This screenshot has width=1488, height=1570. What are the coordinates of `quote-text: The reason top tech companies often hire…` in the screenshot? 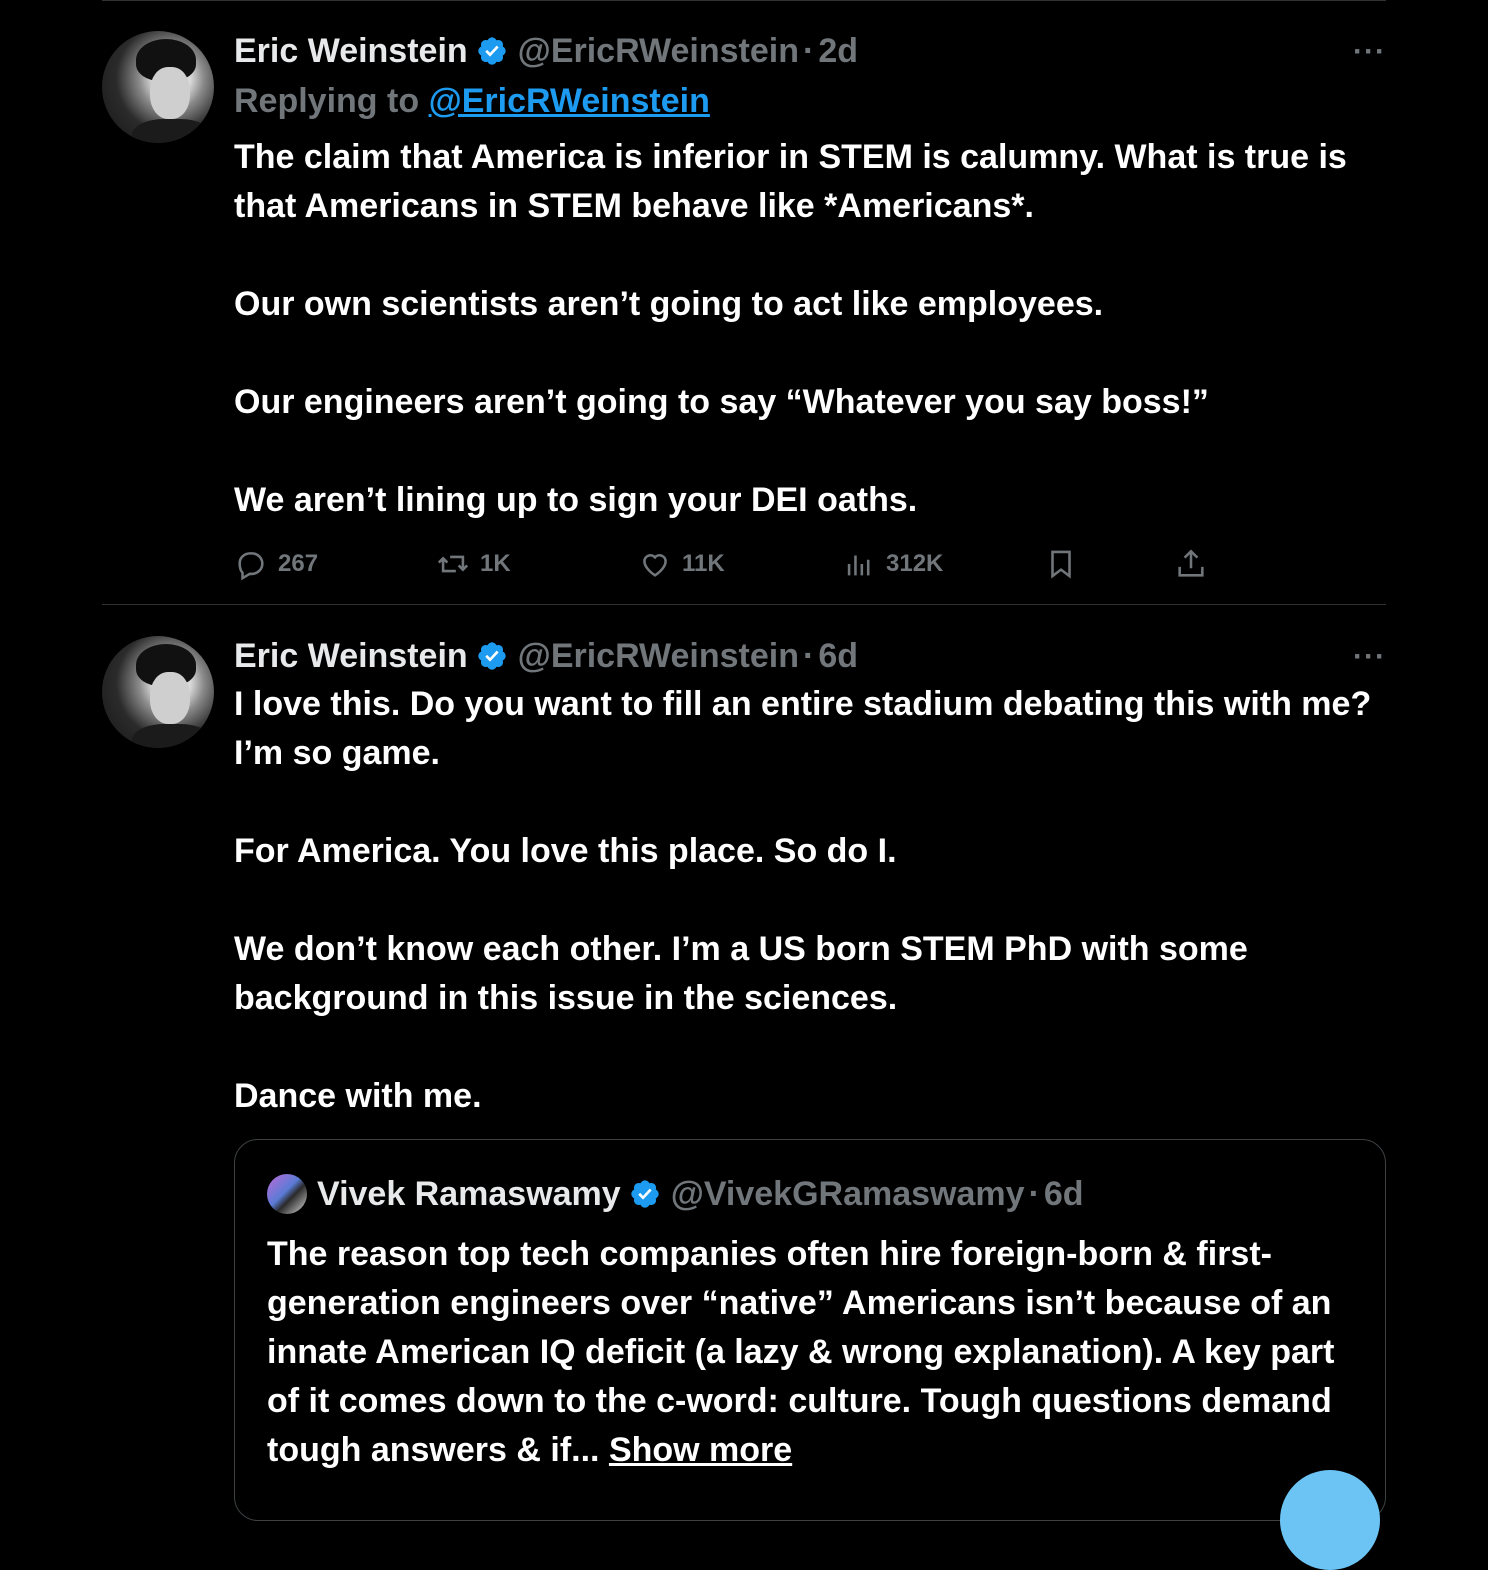 It's located at (817, 1352).